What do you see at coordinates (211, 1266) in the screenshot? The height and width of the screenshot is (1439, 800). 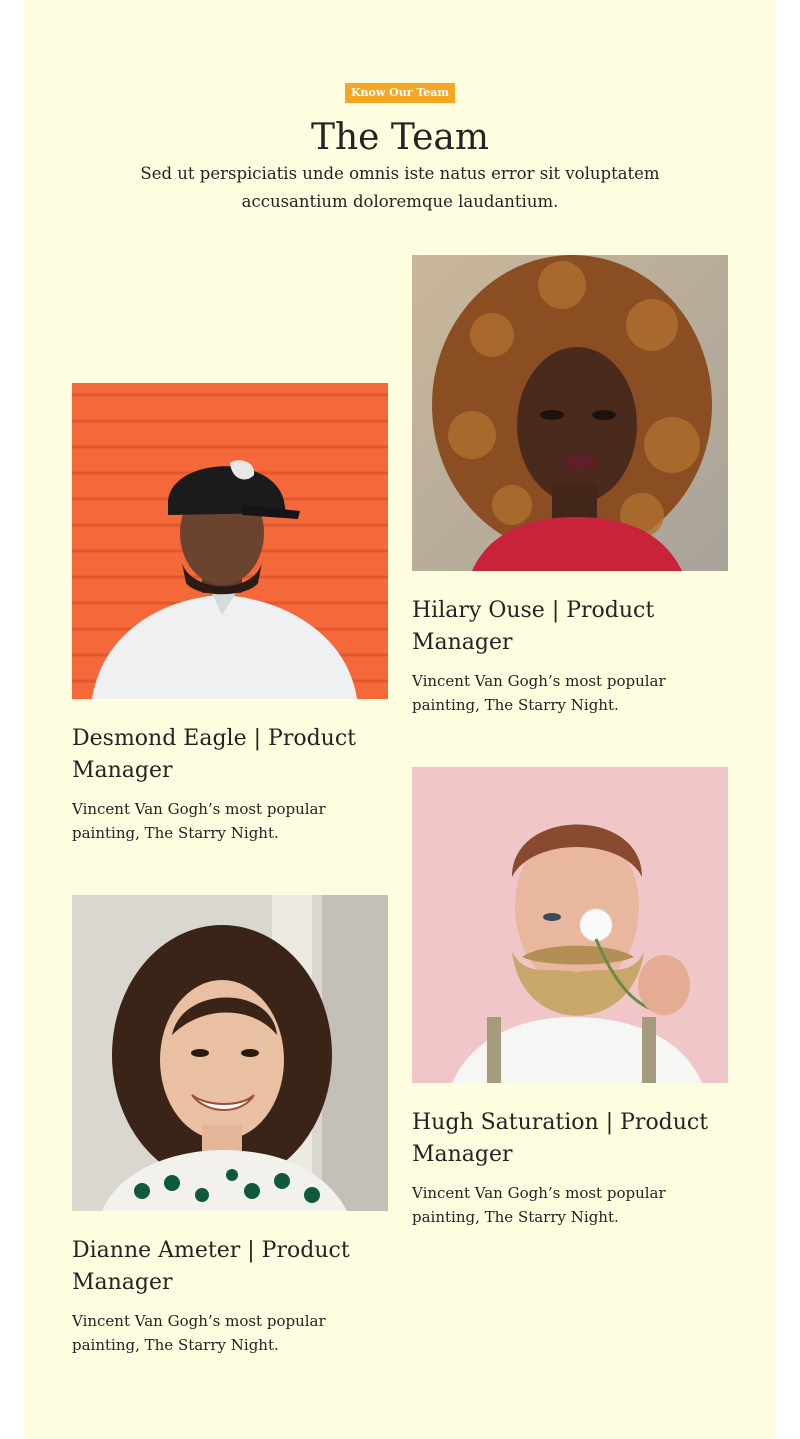 I see `team-member-name: Dianne Ameter | Product Manager` at bounding box center [211, 1266].